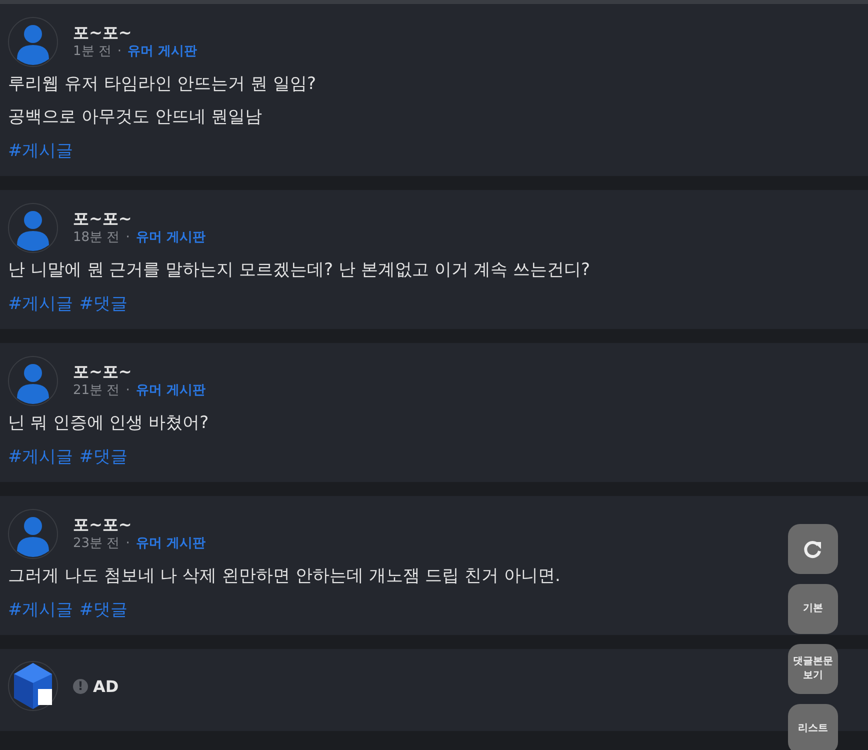  What do you see at coordinates (96, 238) in the screenshot?
I see `post-time: 18분 전` at bounding box center [96, 238].